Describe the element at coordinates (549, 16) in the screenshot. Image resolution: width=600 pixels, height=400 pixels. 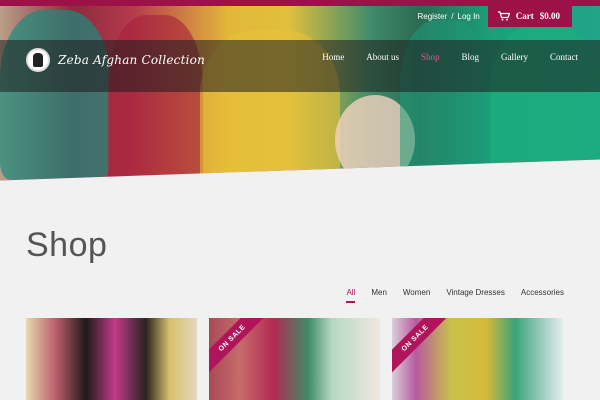
I see `cart-total: $0.00` at that location.